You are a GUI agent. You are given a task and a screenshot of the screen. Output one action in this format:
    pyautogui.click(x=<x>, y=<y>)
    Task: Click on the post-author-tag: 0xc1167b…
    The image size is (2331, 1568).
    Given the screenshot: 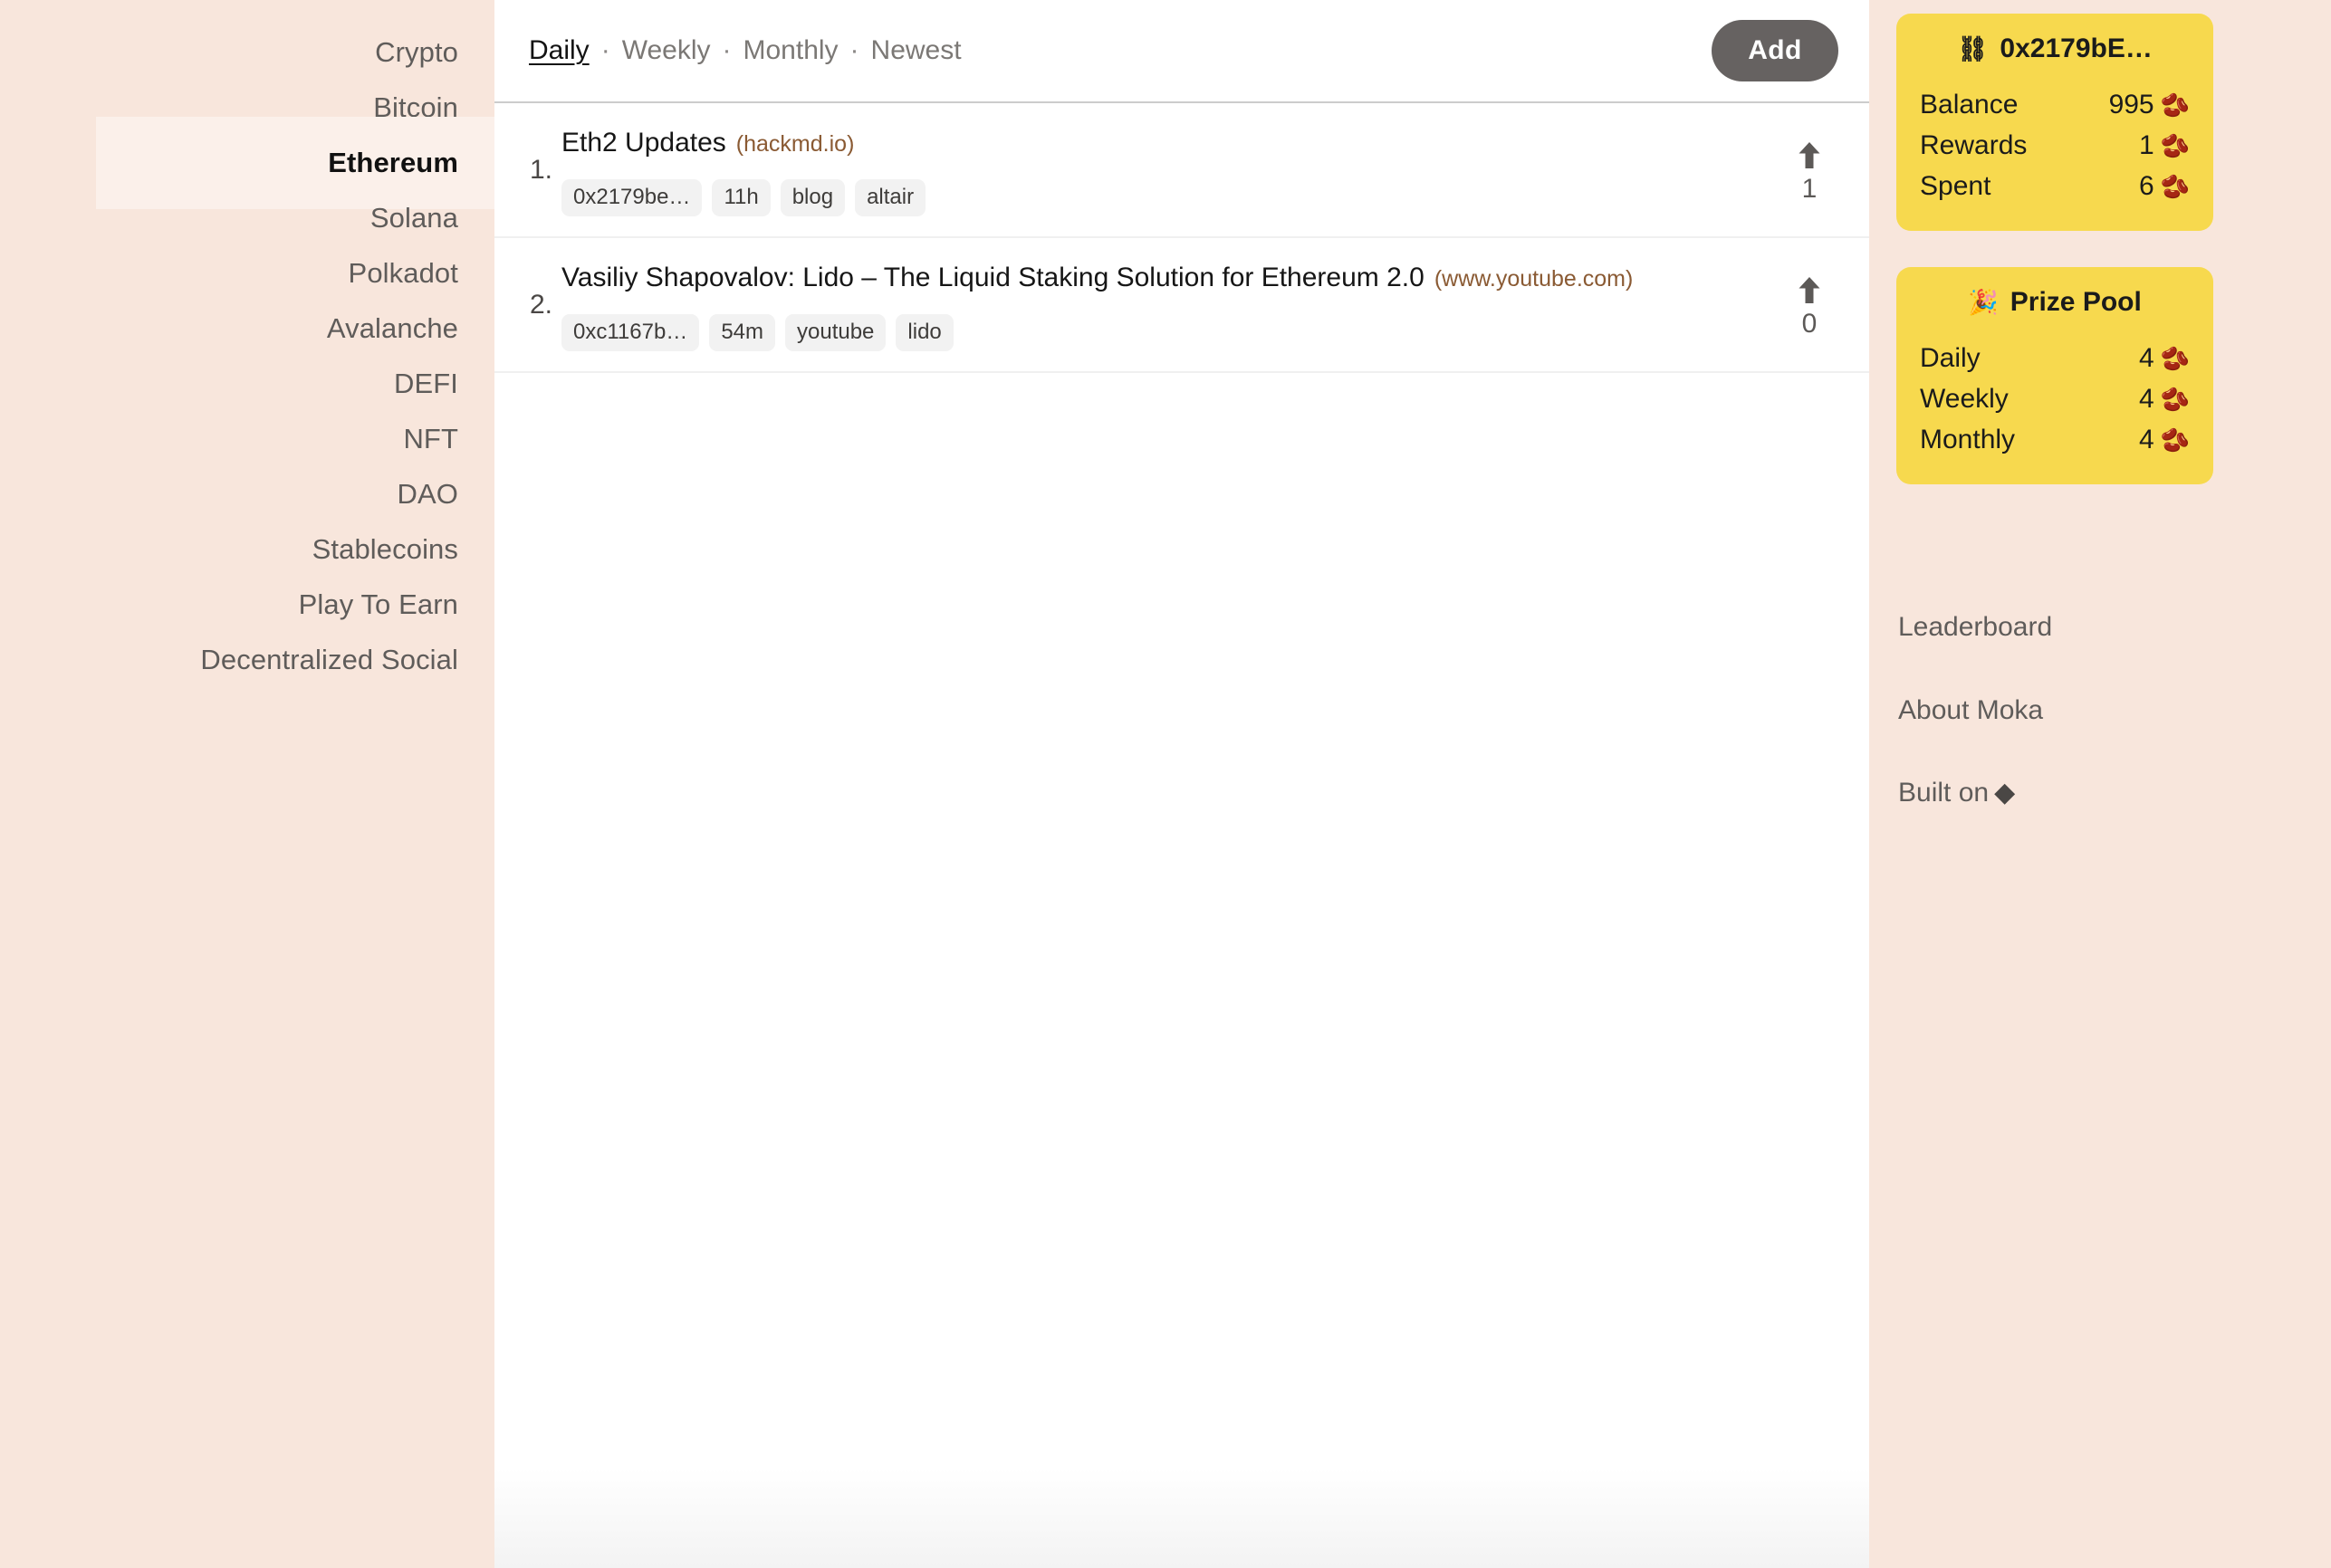 What is the action you would take?
    pyautogui.click(x=630, y=332)
    